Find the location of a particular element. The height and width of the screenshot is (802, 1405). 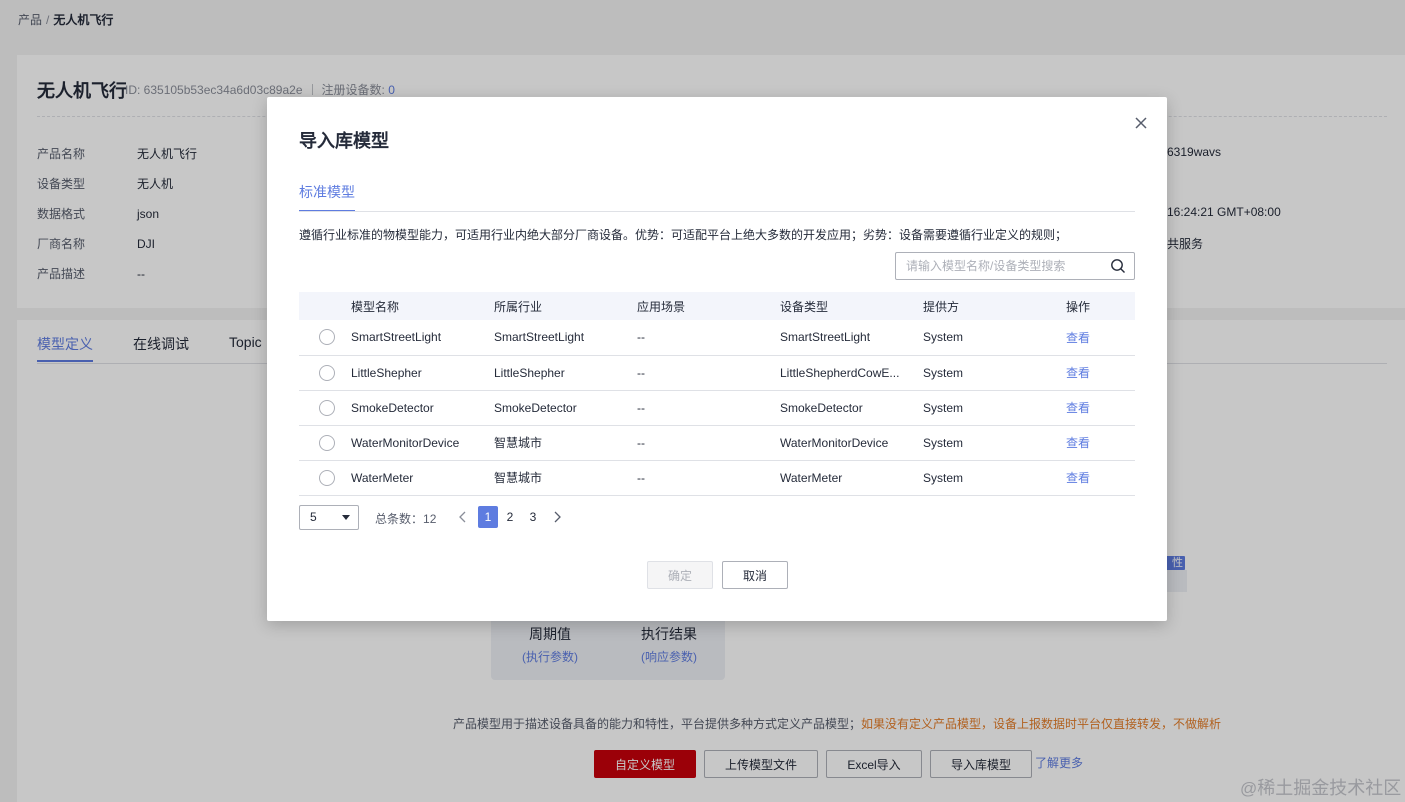

column-header-device-type: 设备类型 is located at coordinates (843, 306).